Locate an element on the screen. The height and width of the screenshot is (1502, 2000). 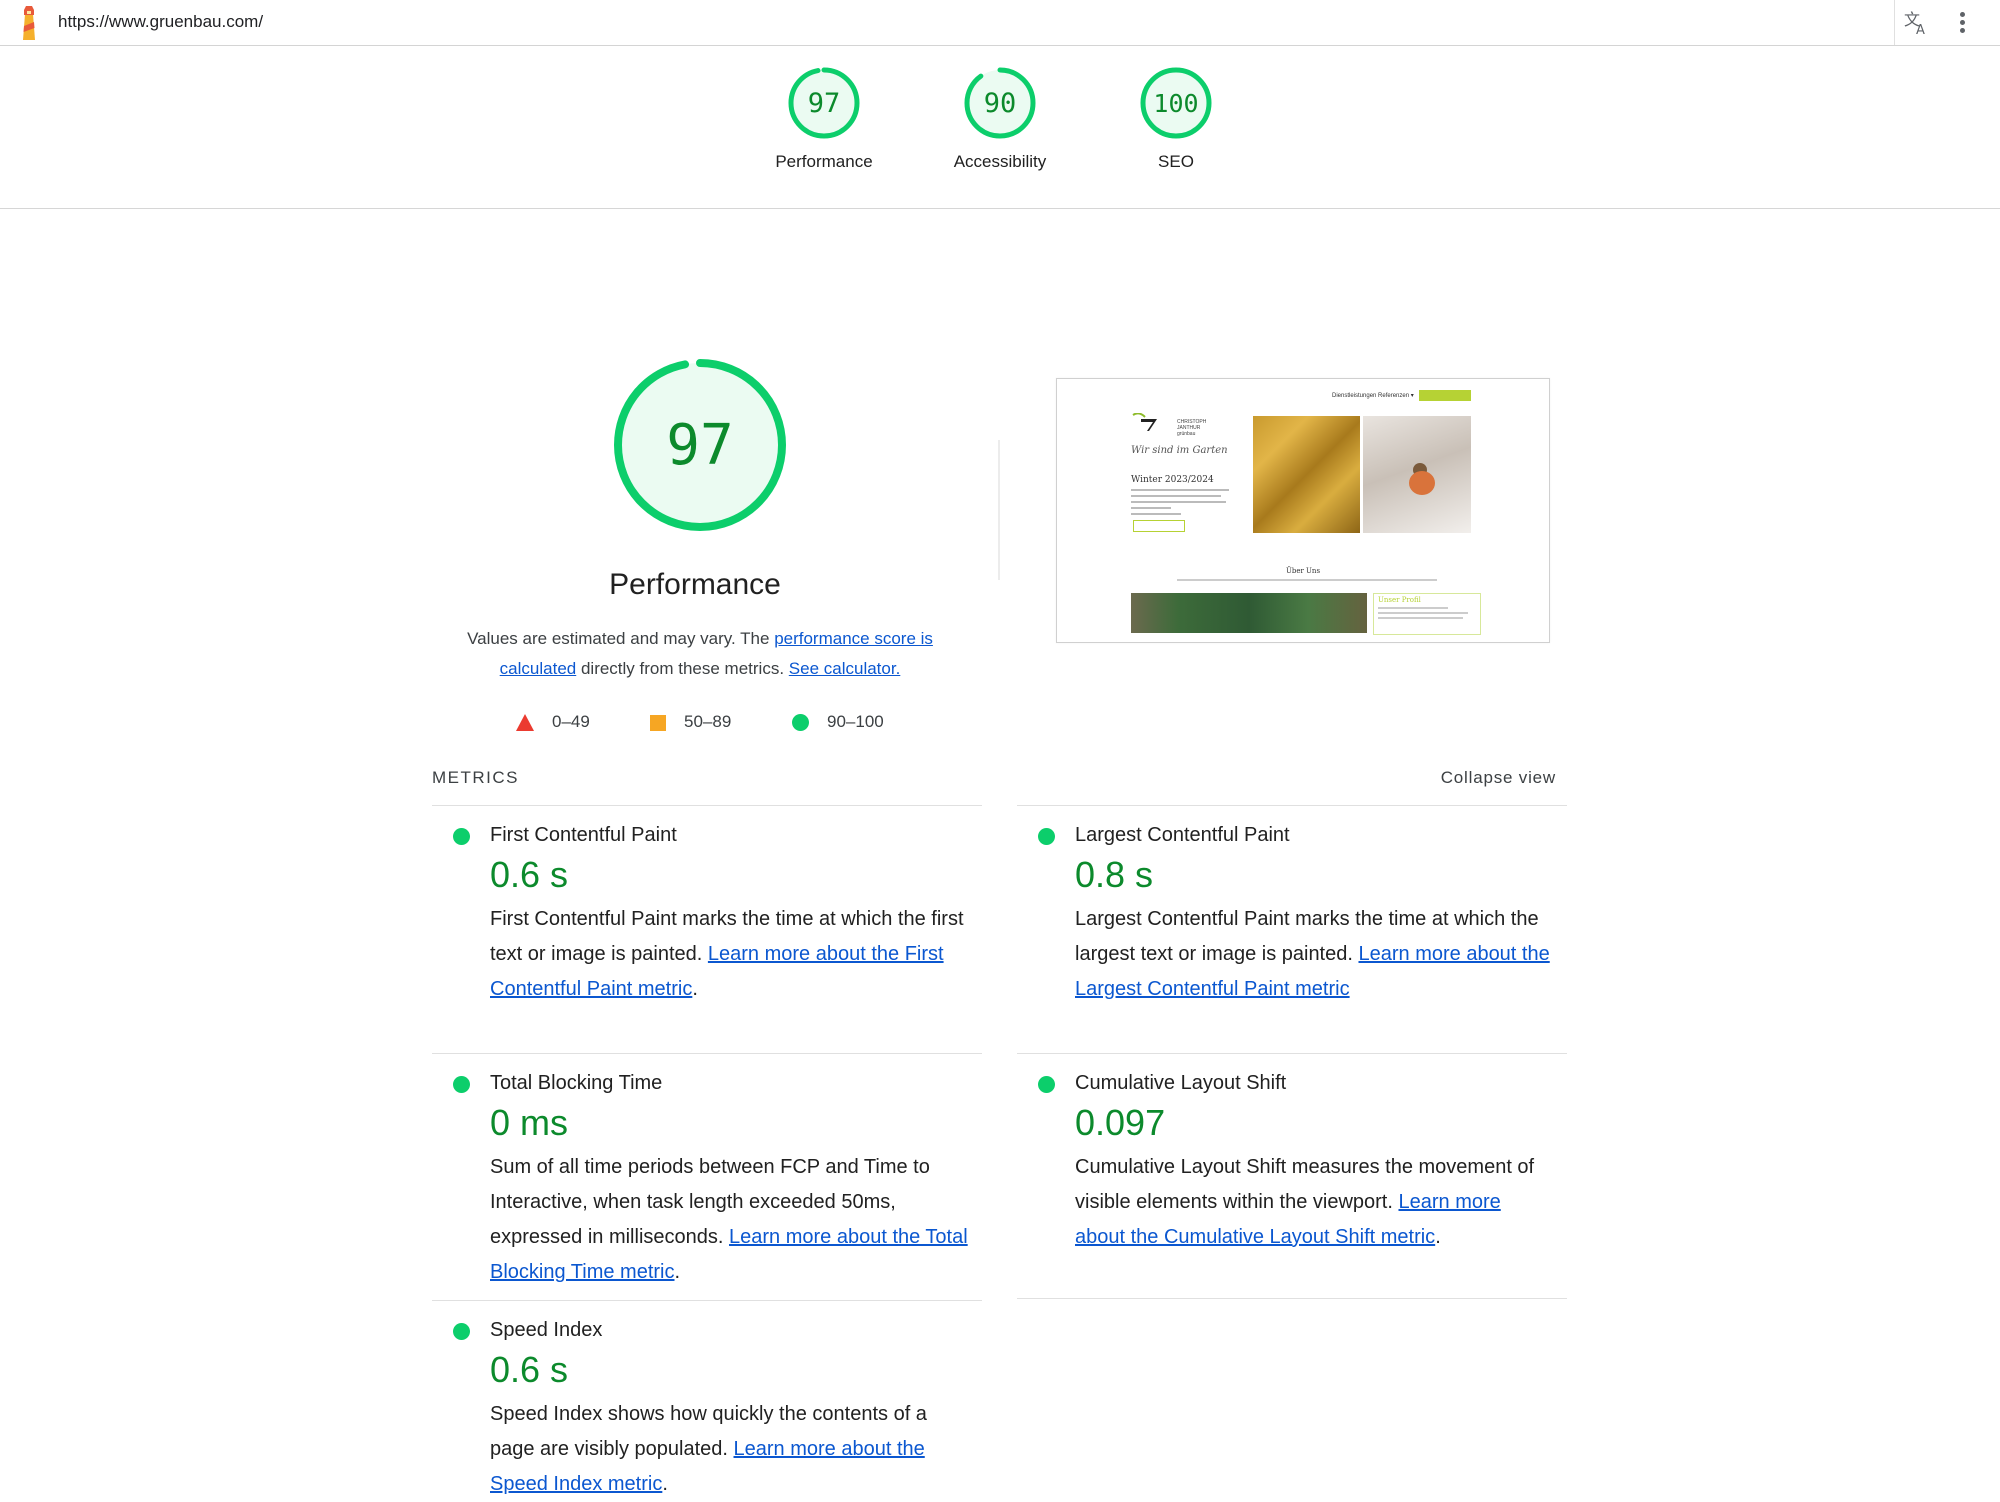
gauge-seo: 100 SEO is located at coordinates (1176, 119).